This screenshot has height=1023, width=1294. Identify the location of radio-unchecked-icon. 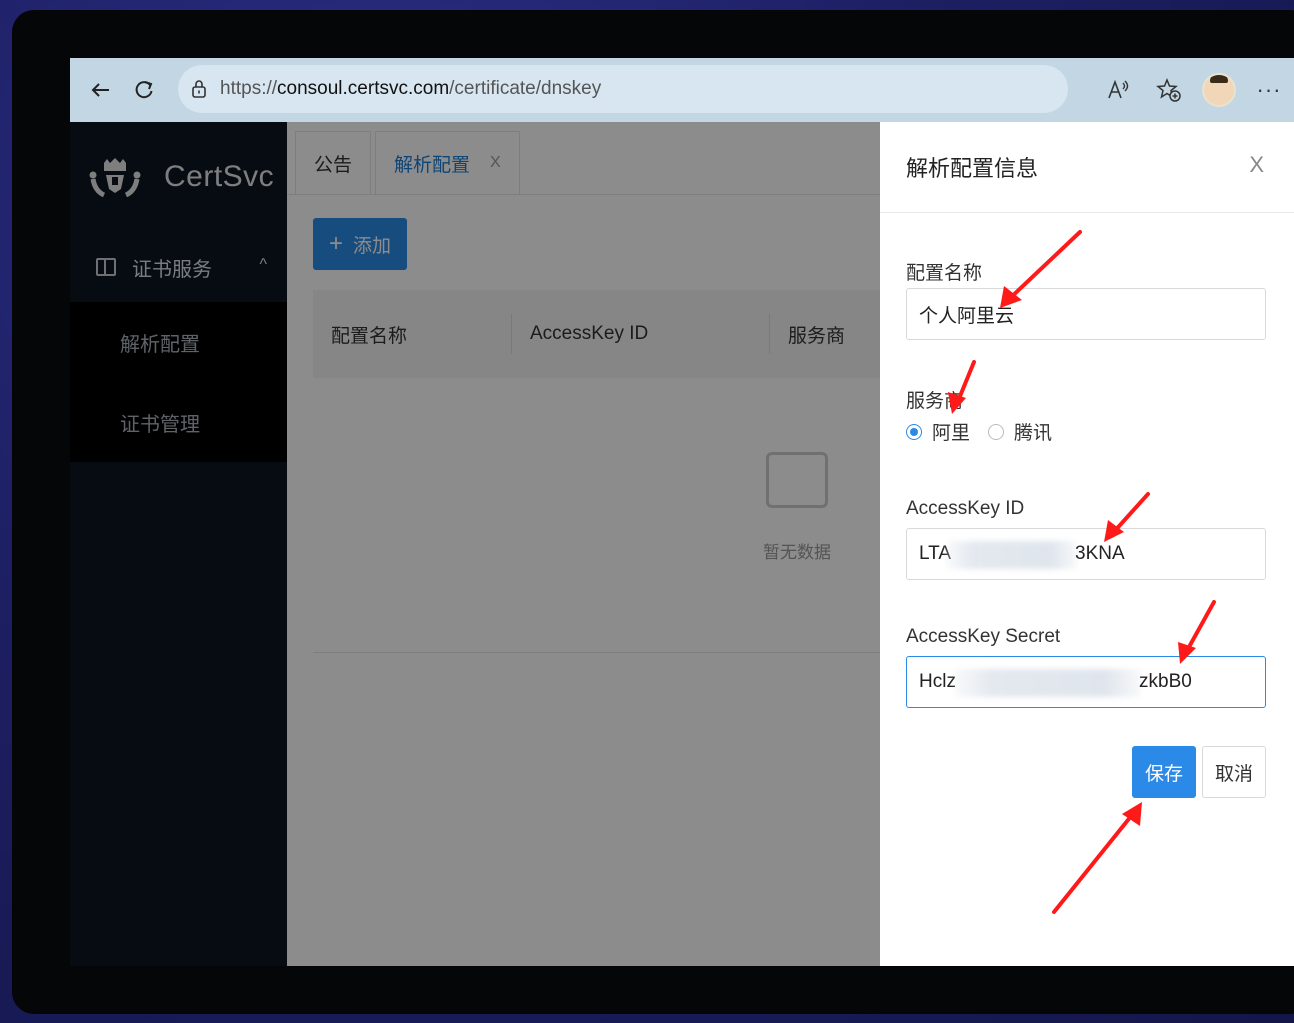
(996, 431).